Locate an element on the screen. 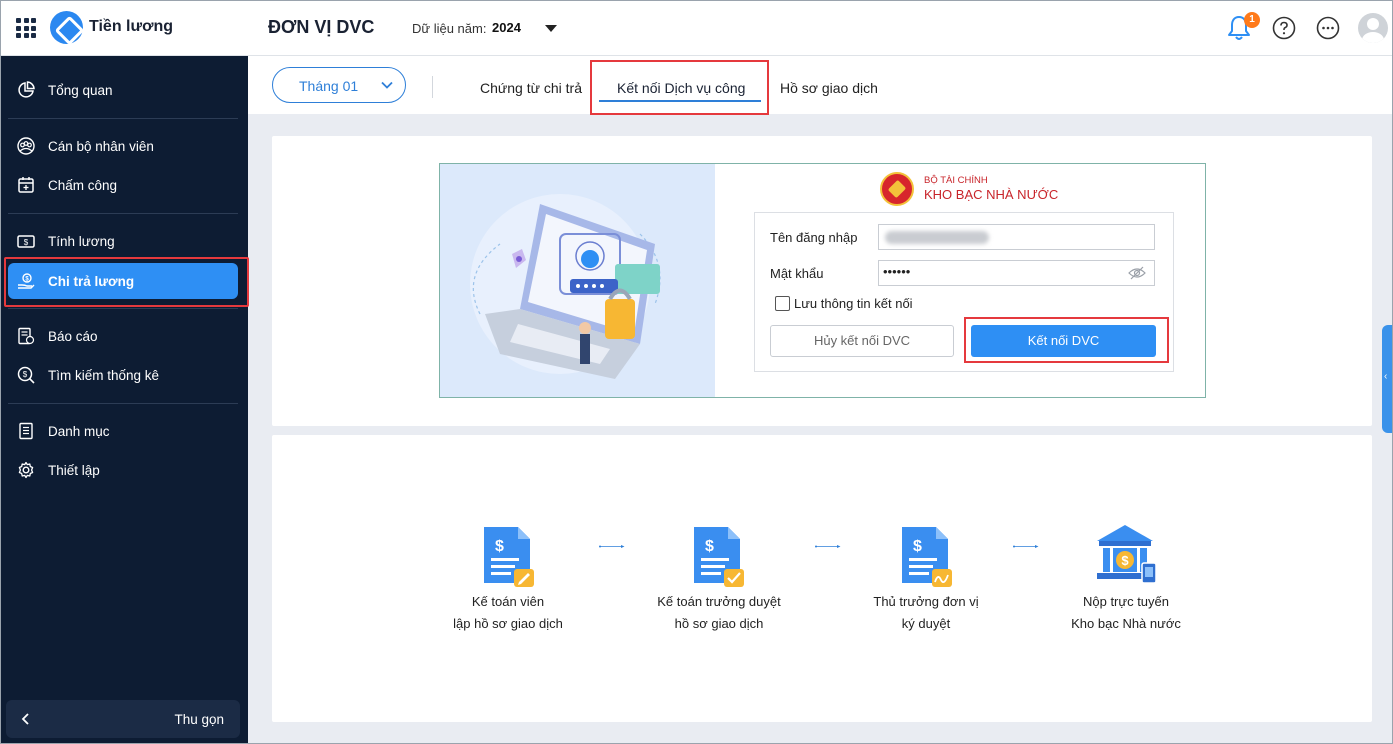 This screenshot has width=1393, height=744. password-input: •••••• is located at coordinates (1016, 273).